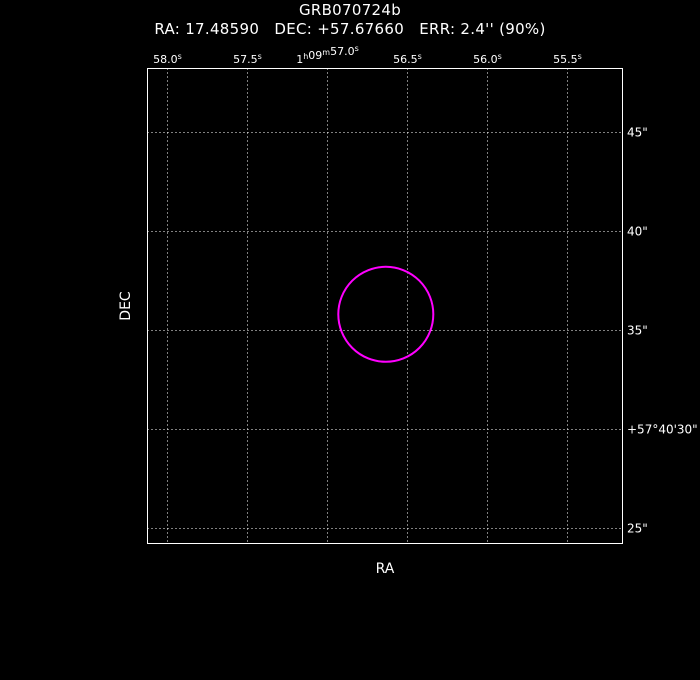  What do you see at coordinates (637, 529) in the screenshot?
I see `y-tick-label: 25"` at bounding box center [637, 529].